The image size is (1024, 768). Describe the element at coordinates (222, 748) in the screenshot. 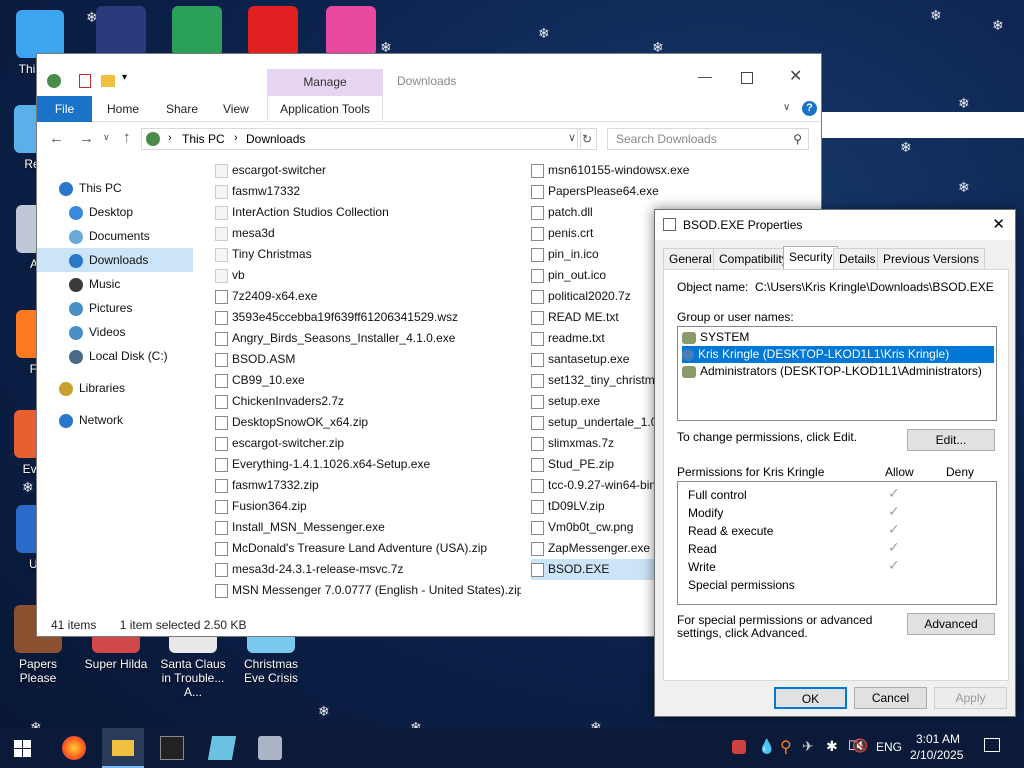

I see `notepad-taskbar-icon` at that location.